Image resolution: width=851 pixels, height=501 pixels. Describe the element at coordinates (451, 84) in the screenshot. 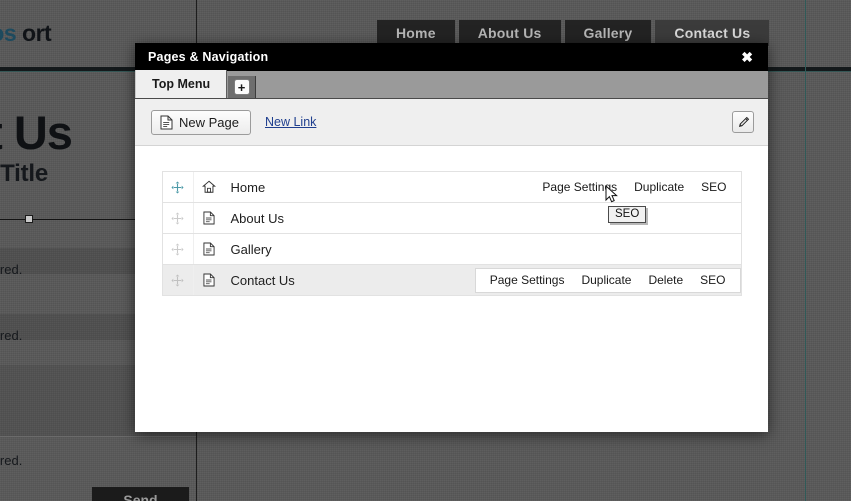

I see `dialog-tabstrip: Top Menu +` at that location.